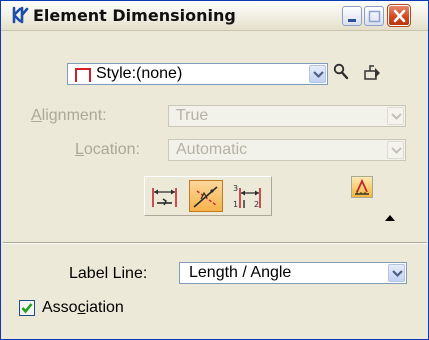 The width and height of the screenshot is (429, 340). Describe the element at coordinates (235, 204) in the screenshot. I see `svg-text: 1` at that location.